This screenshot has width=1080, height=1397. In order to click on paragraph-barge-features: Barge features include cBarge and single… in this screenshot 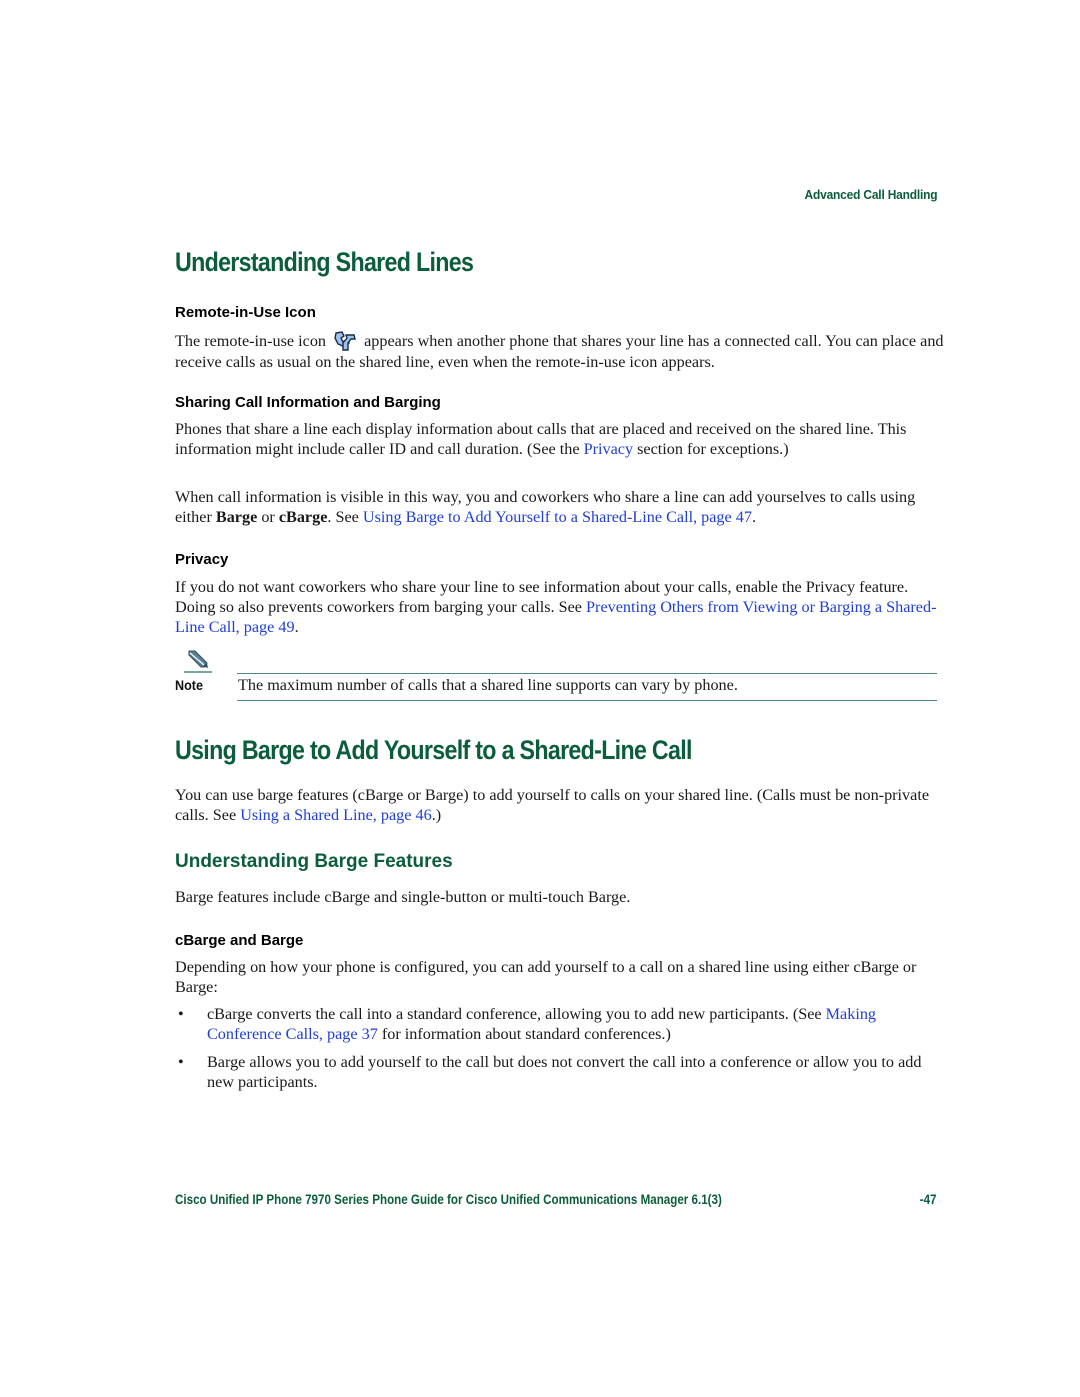, I will do `click(403, 897)`.